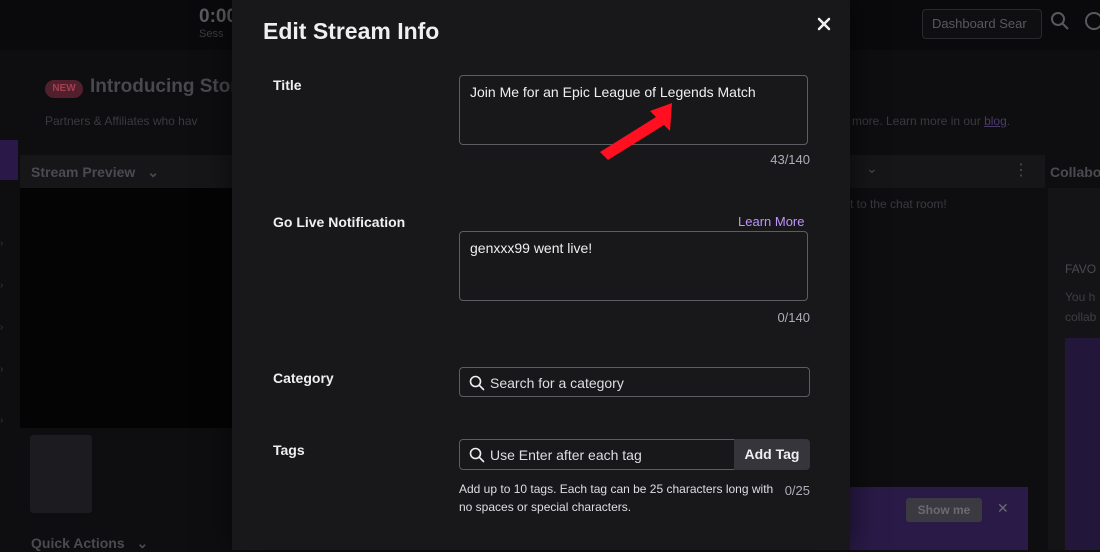 This screenshot has width=1100, height=552. Describe the element at coordinates (287, 85) in the screenshot. I see `title-label: Title` at that location.